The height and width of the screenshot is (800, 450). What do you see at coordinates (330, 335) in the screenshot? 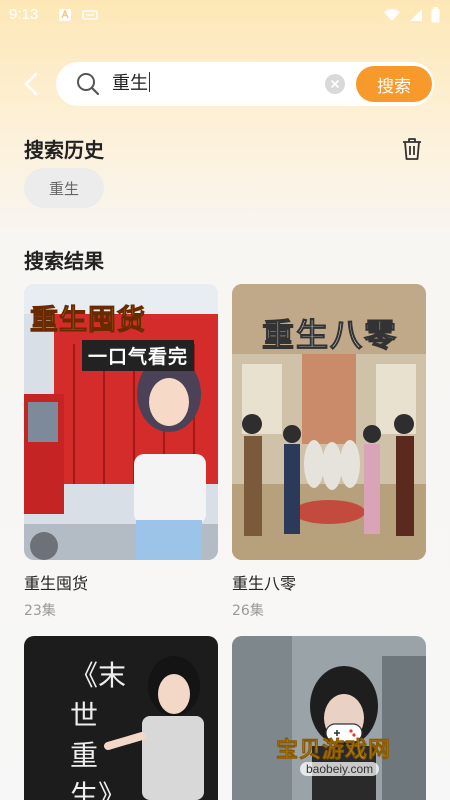
I see `cover-title: 重生八零` at bounding box center [330, 335].